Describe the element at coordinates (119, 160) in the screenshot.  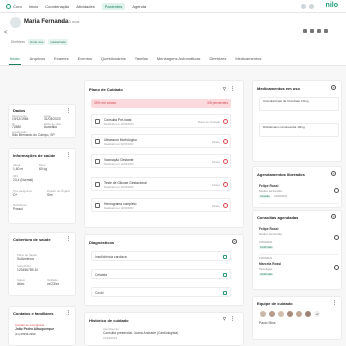
I see `plano-item-title: Vacinação Gestante` at that location.